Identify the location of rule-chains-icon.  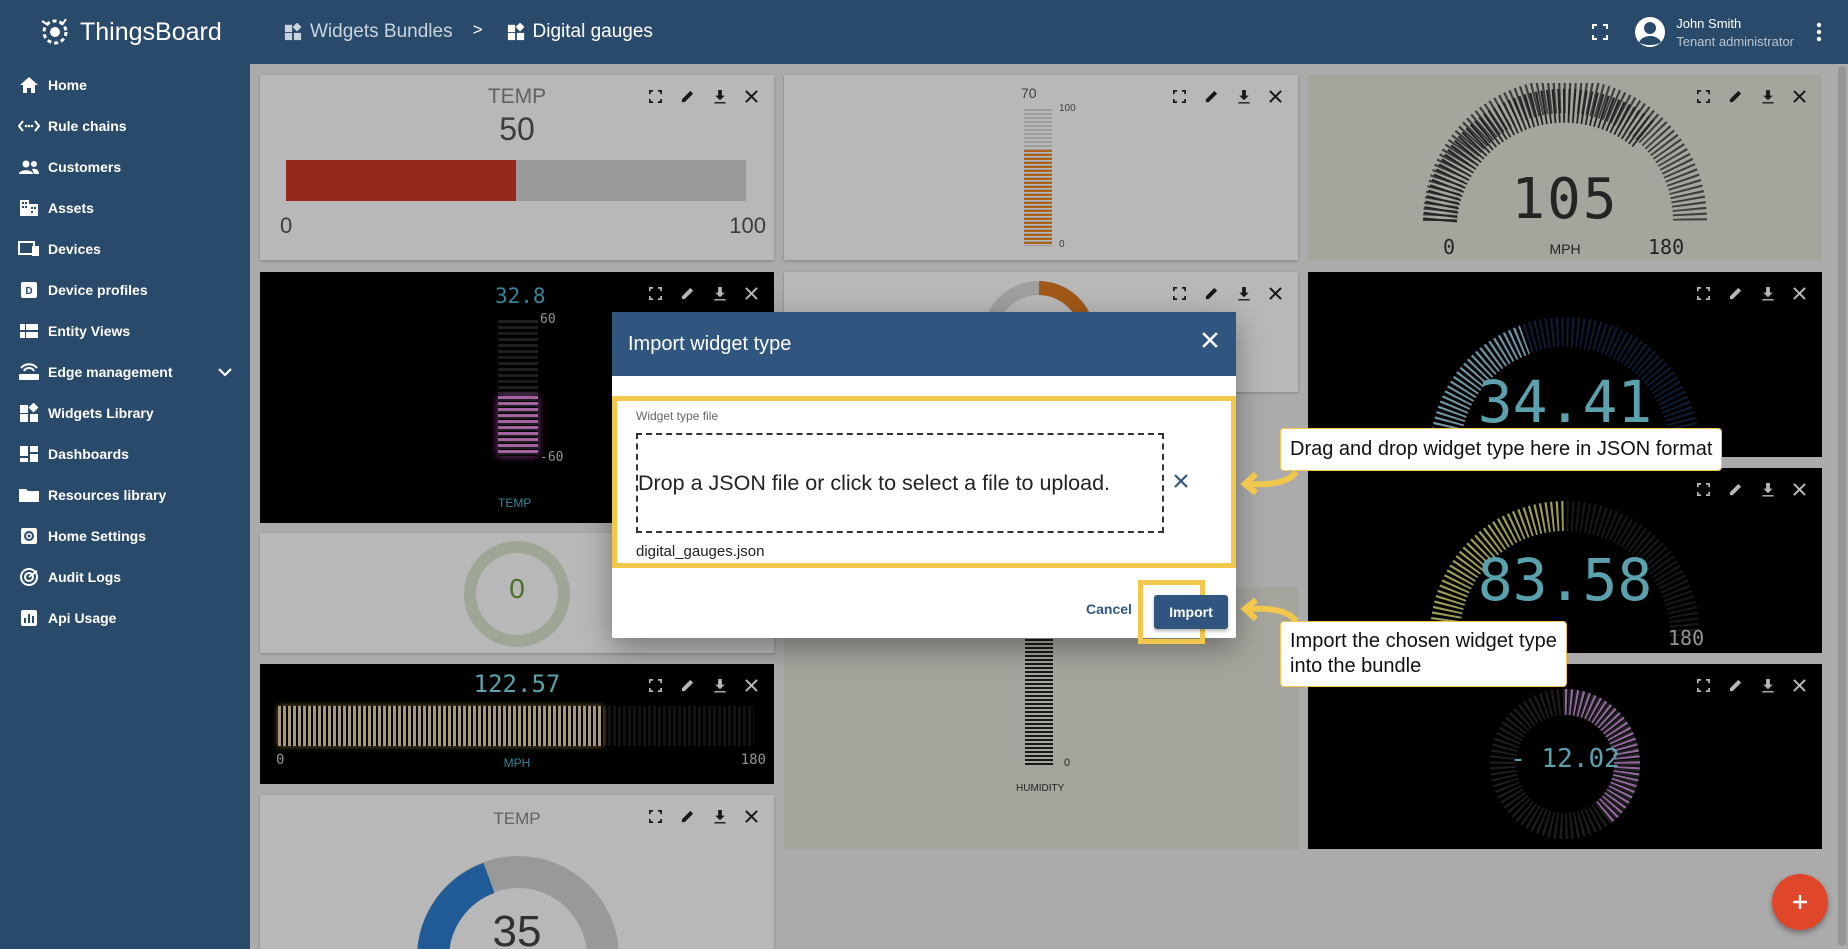
(29, 126).